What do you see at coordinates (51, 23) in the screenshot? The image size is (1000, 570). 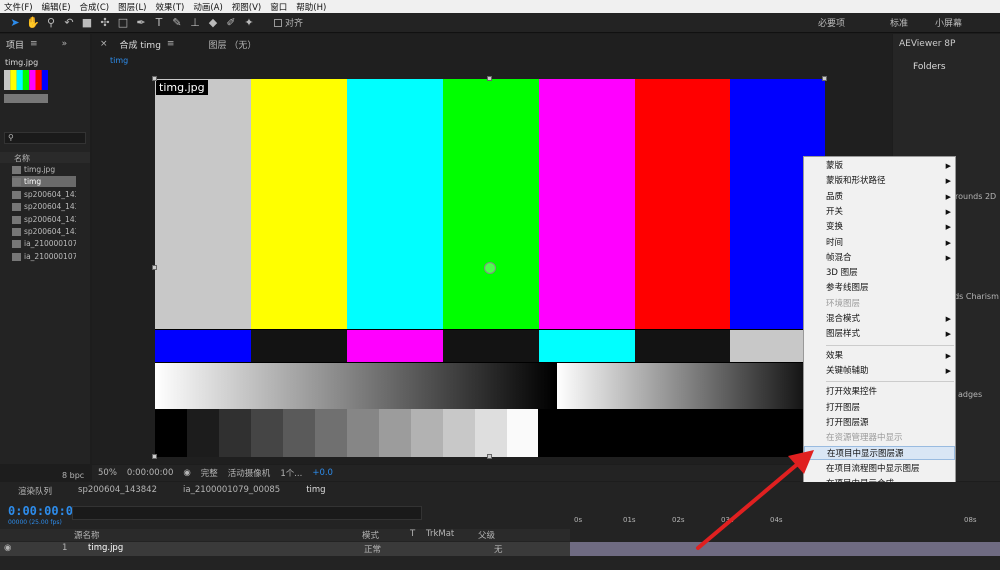 I see `zoom-tool-icon: ⚲` at bounding box center [51, 23].